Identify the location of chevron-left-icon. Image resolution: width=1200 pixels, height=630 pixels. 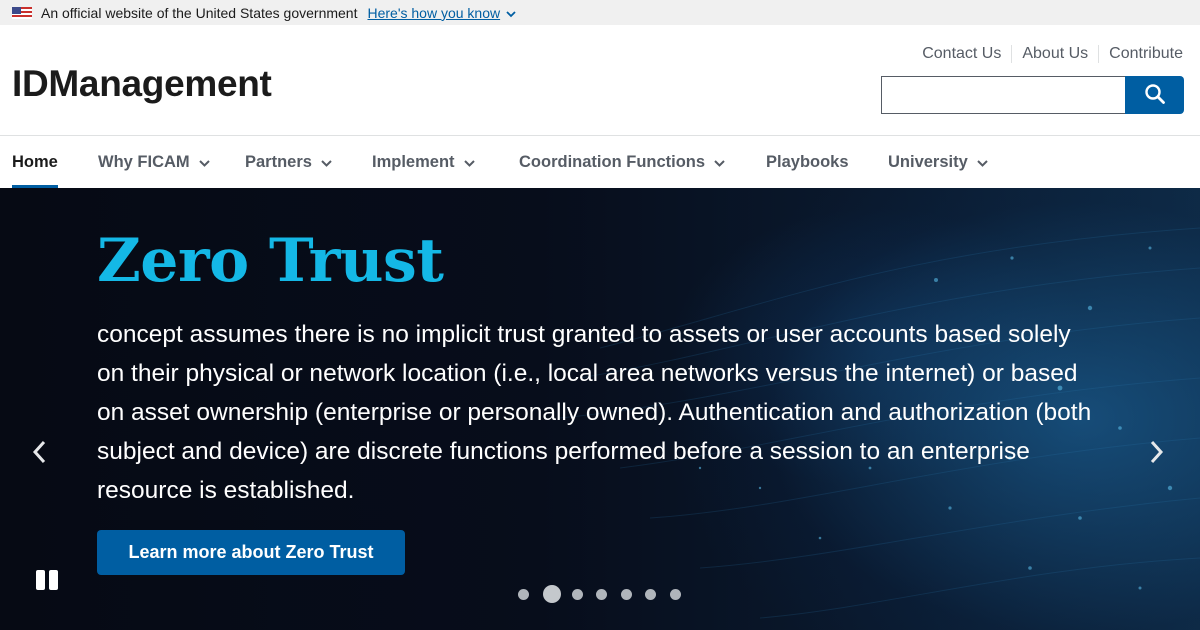
(40, 455).